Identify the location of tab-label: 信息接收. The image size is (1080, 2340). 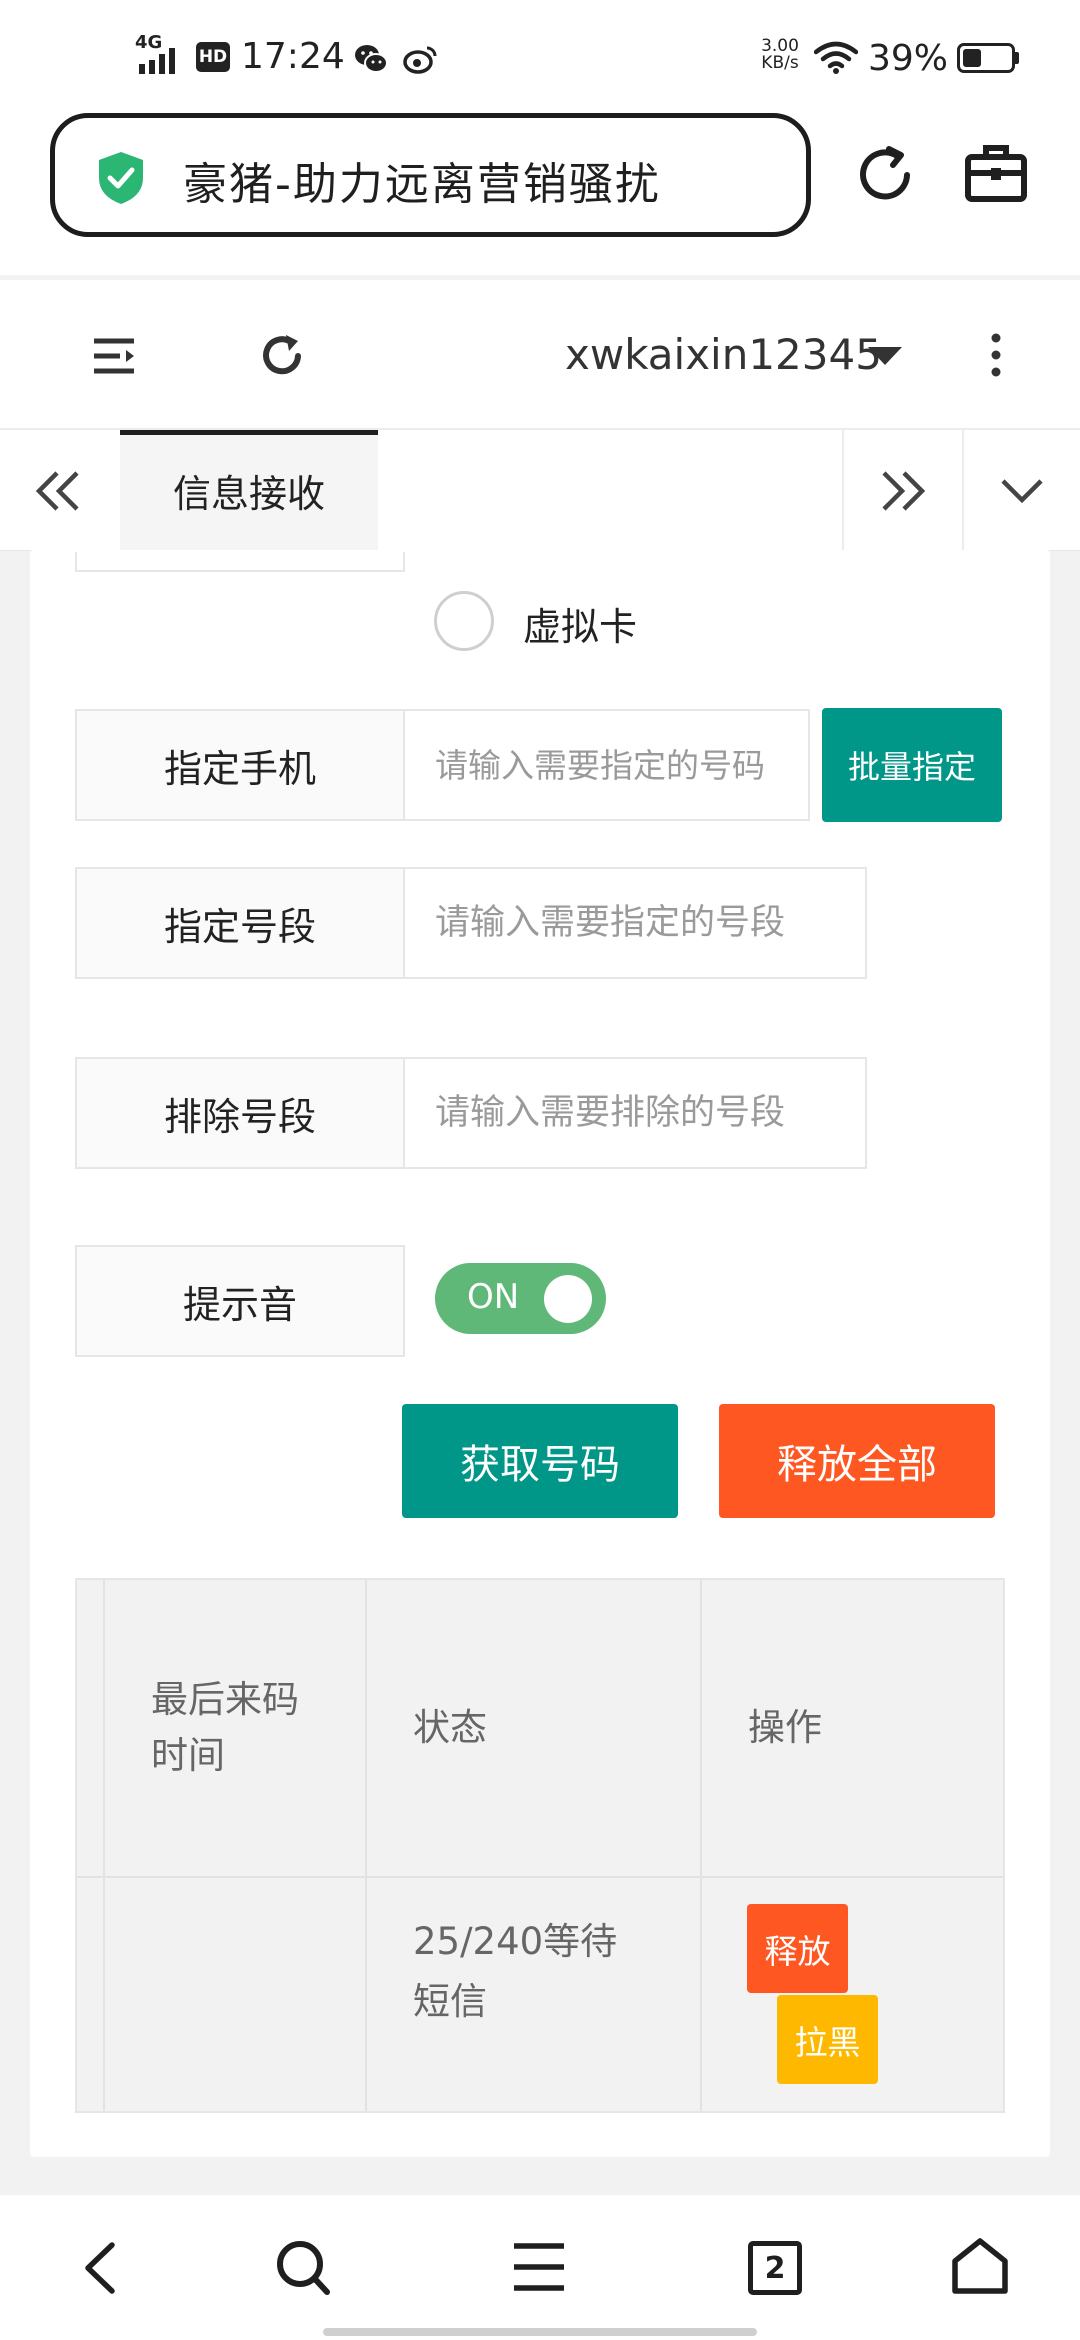
(248, 494).